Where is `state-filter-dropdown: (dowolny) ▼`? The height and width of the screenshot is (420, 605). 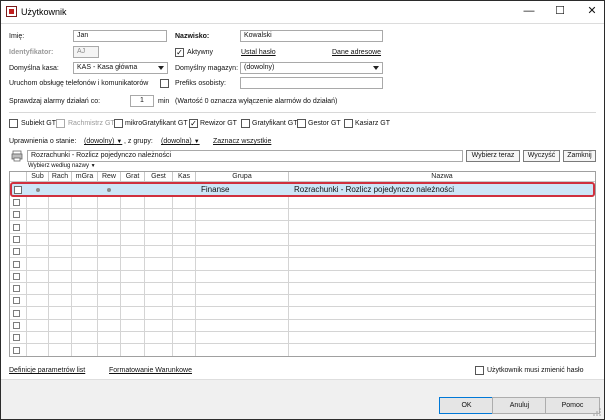 state-filter-dropdown: (dowolny) ▼ is located at coordinates (103, 141).